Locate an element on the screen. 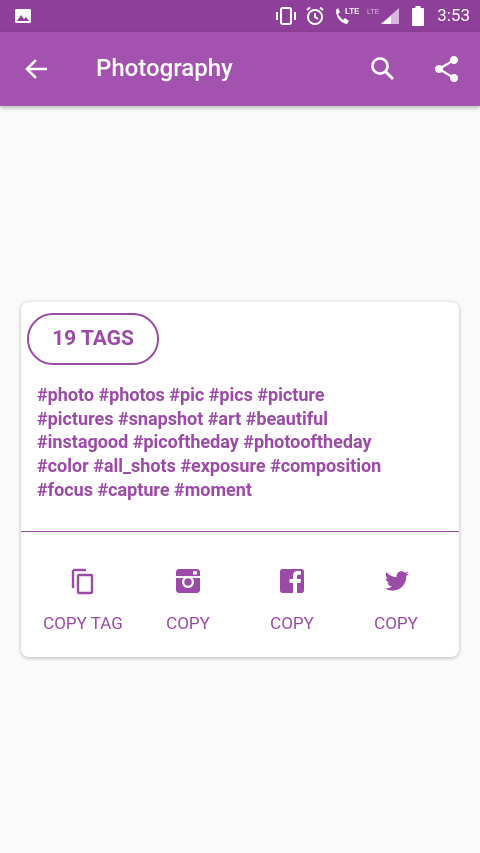  status-icons: LTE LTE 3:53 is located at coordinates (372, 16).